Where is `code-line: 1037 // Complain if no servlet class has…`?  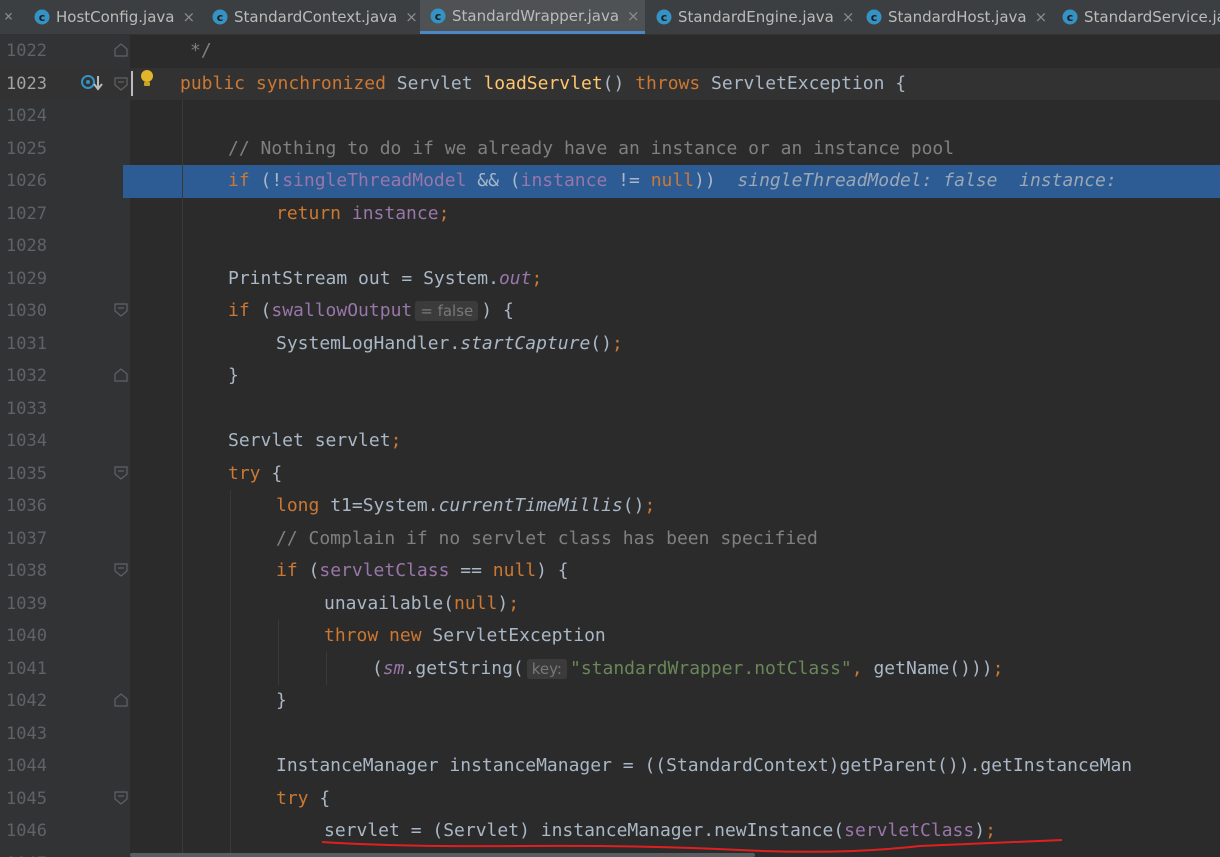
code-line: 1037 // Complain if no servlet class has… is located at coordinates (610, 539).